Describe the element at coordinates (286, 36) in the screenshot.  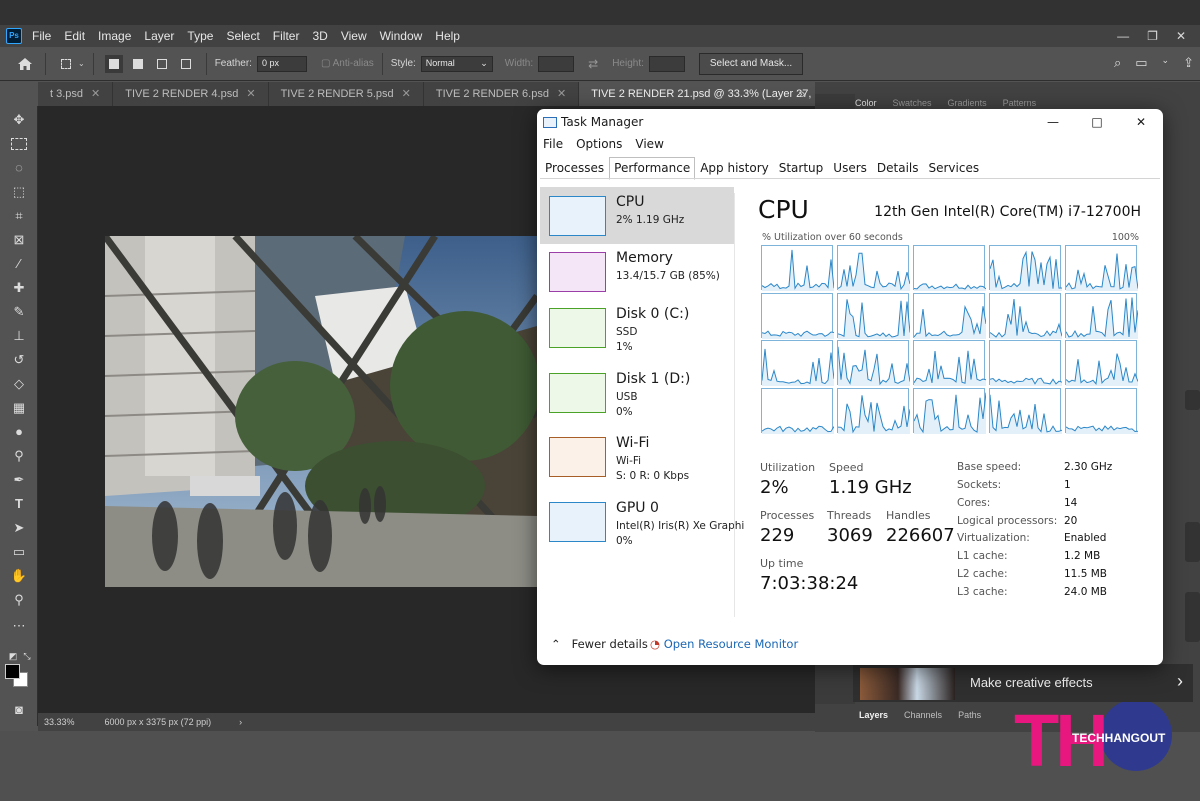
I see `menu-filter: Filter` at that location.